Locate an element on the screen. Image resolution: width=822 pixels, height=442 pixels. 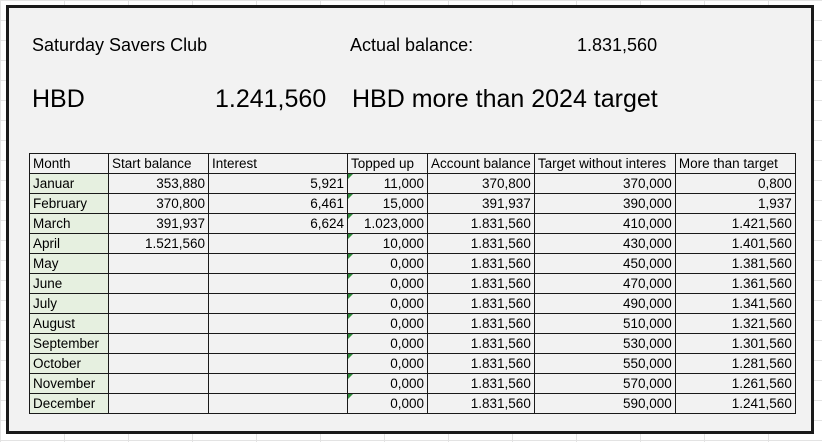
account-balance-cell: 370,800 is located at coordinates (481, 183).